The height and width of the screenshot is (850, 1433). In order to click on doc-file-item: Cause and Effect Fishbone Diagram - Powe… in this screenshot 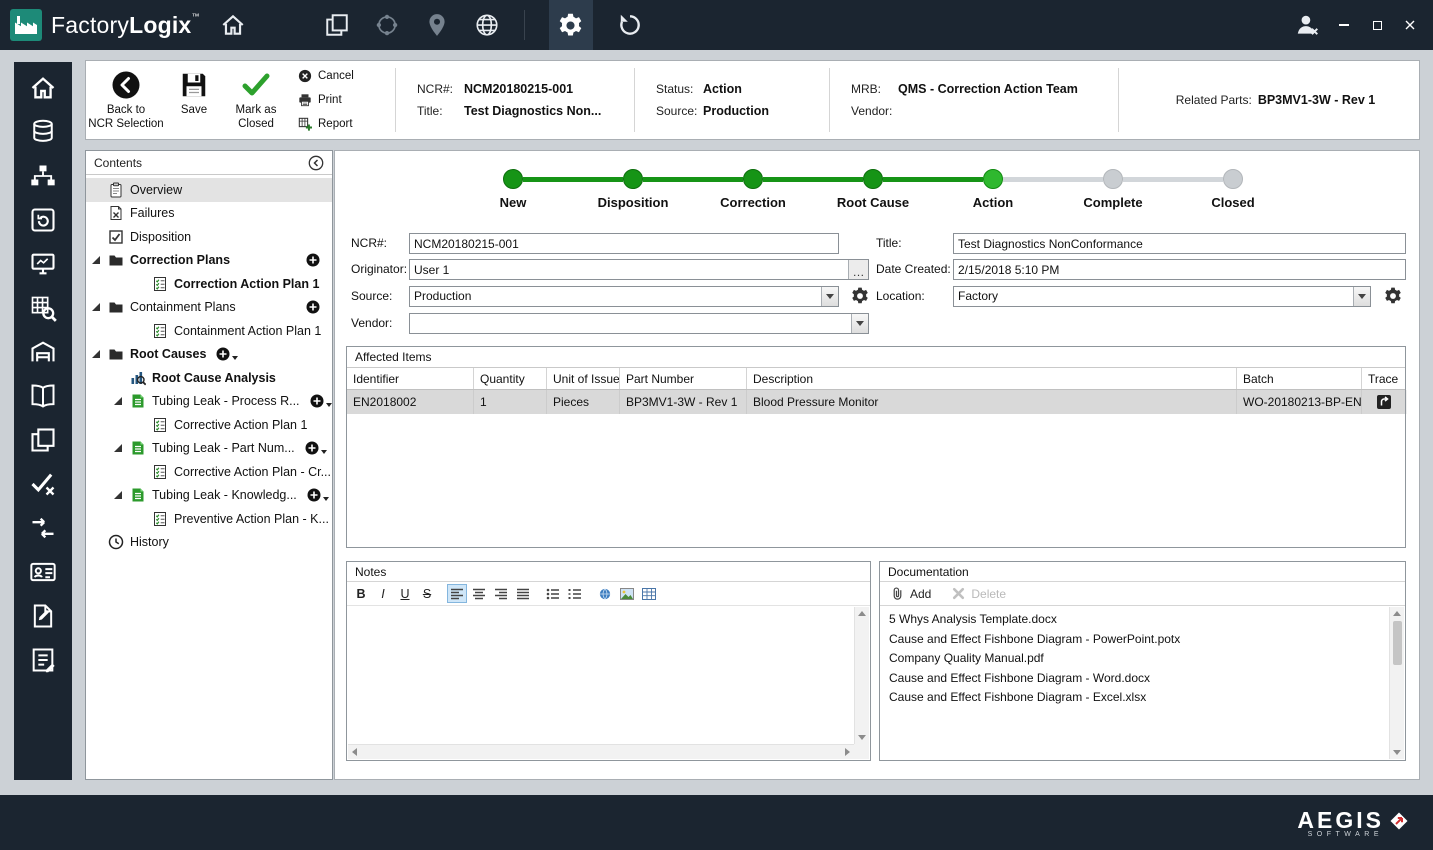, I will do `click(1142, 640)`.